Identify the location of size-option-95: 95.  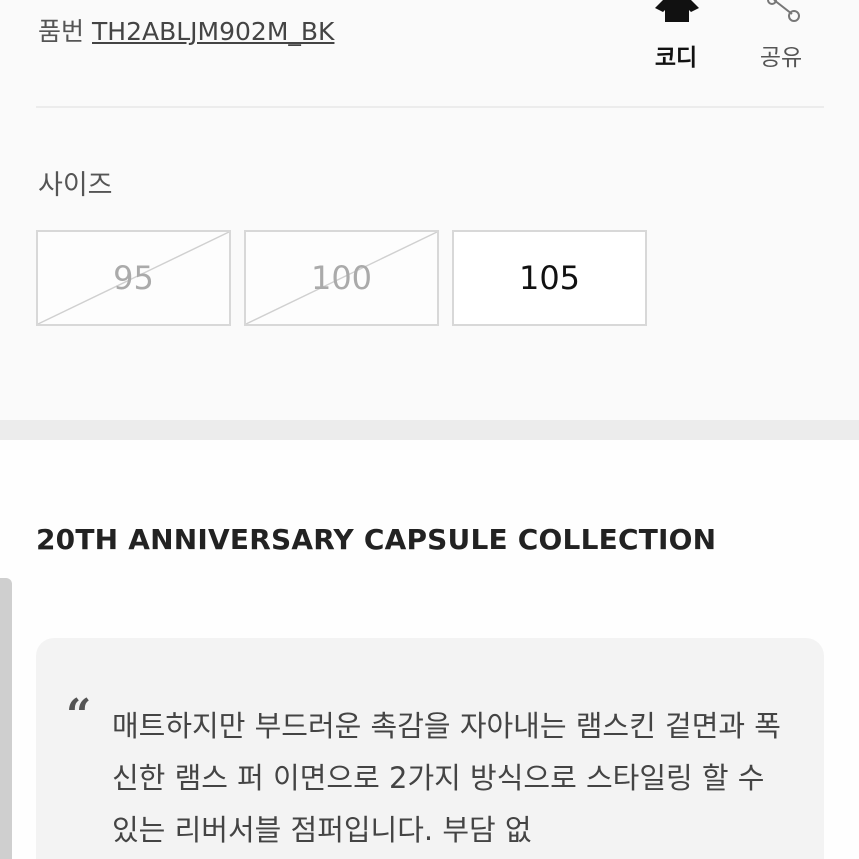
(133, 278).